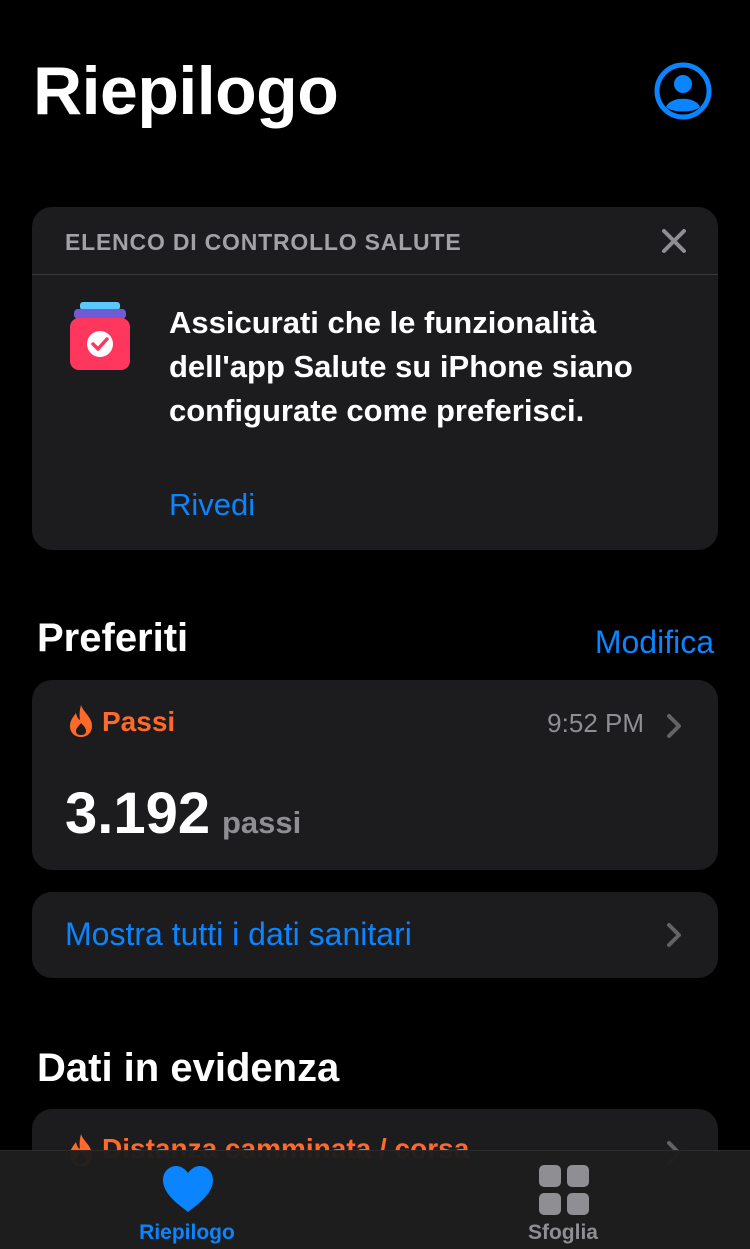  I want to click on close-icon, so click(674, 241).